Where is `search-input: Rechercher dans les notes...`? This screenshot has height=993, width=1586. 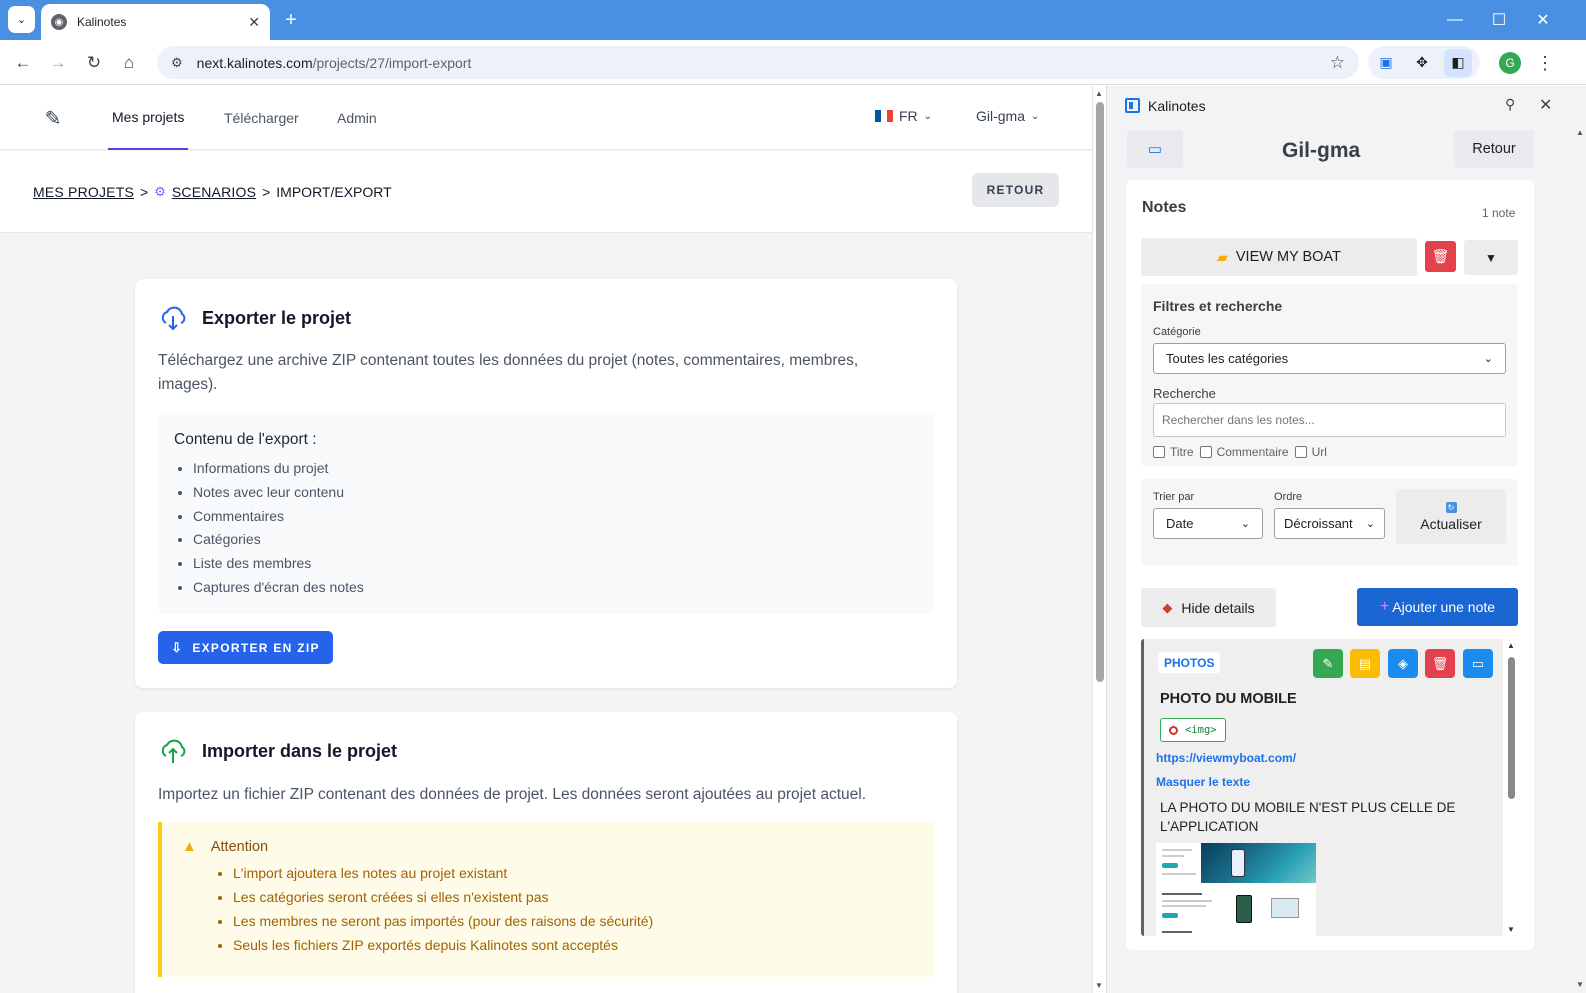 search-input: Rechercher dans les notes... is located at coordinates (1329, 420).